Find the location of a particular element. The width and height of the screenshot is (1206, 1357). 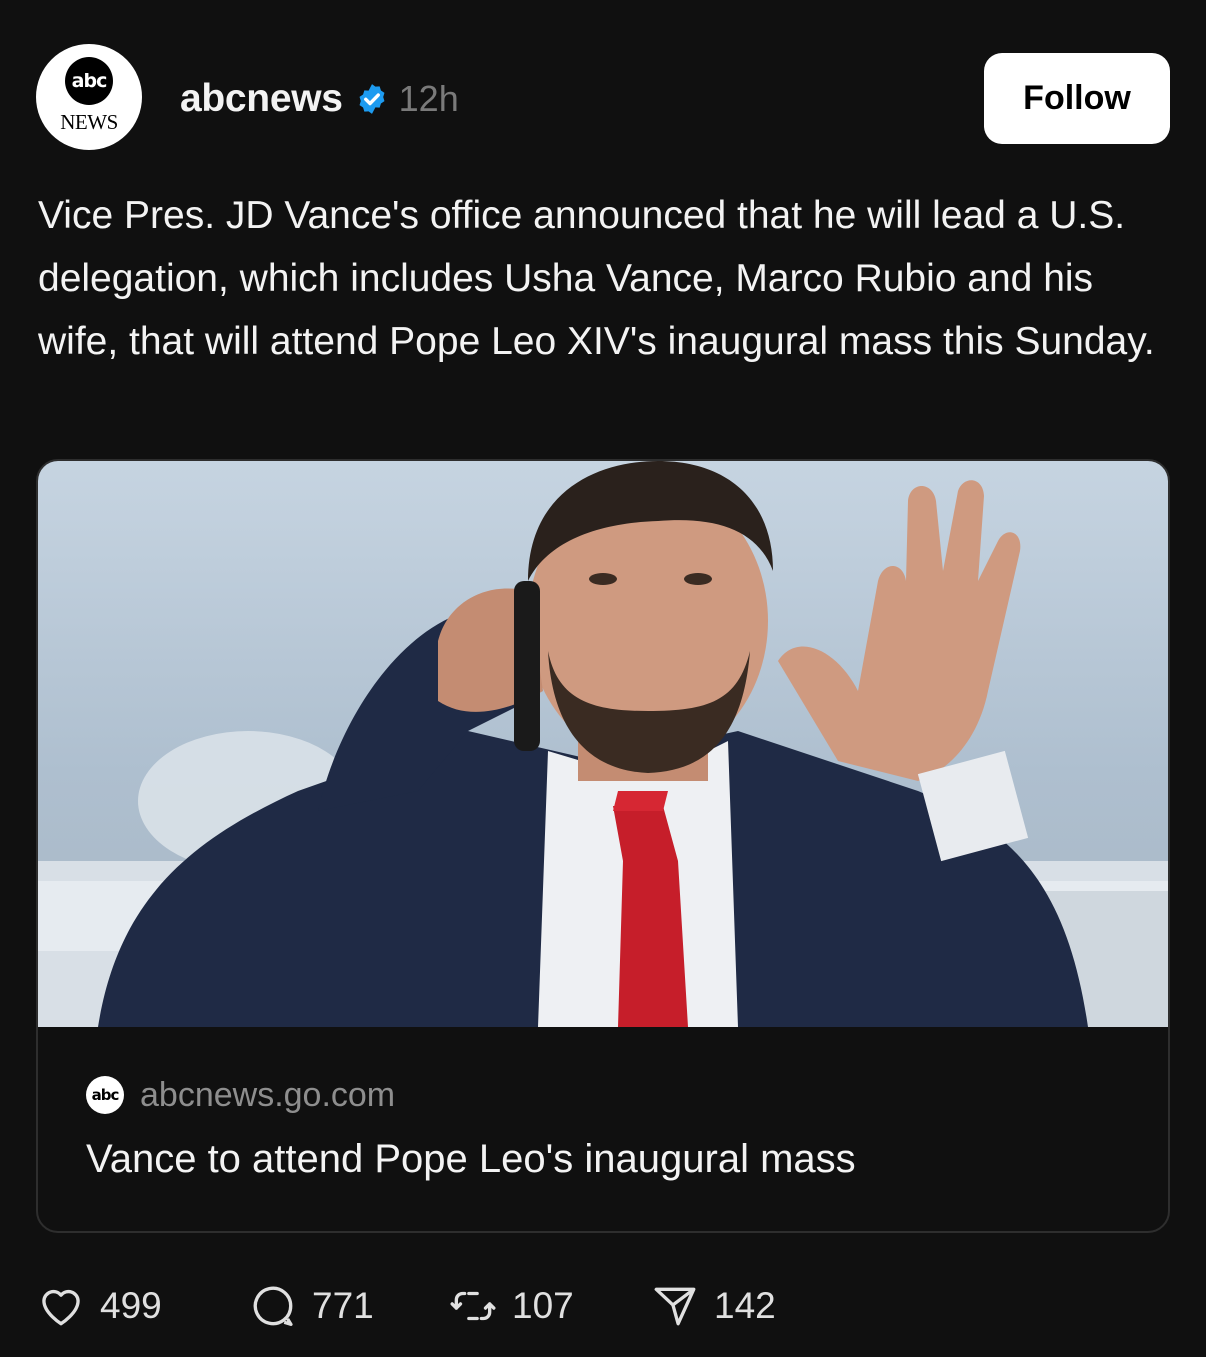

reply-count: 771 is located at coordinates (343, 1305).